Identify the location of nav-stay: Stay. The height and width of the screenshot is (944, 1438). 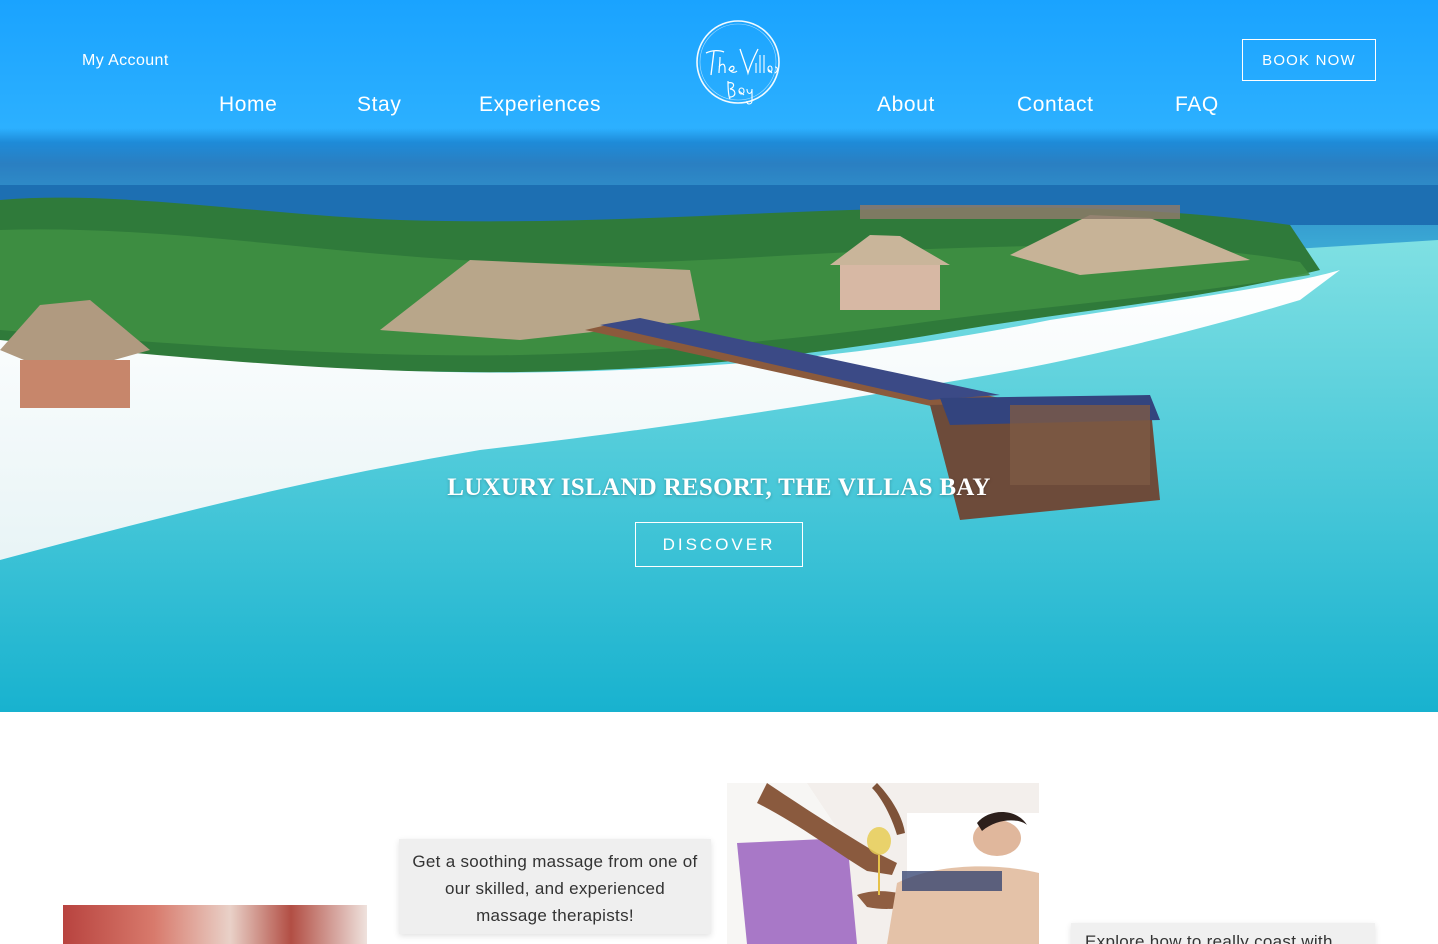
(379, 105).